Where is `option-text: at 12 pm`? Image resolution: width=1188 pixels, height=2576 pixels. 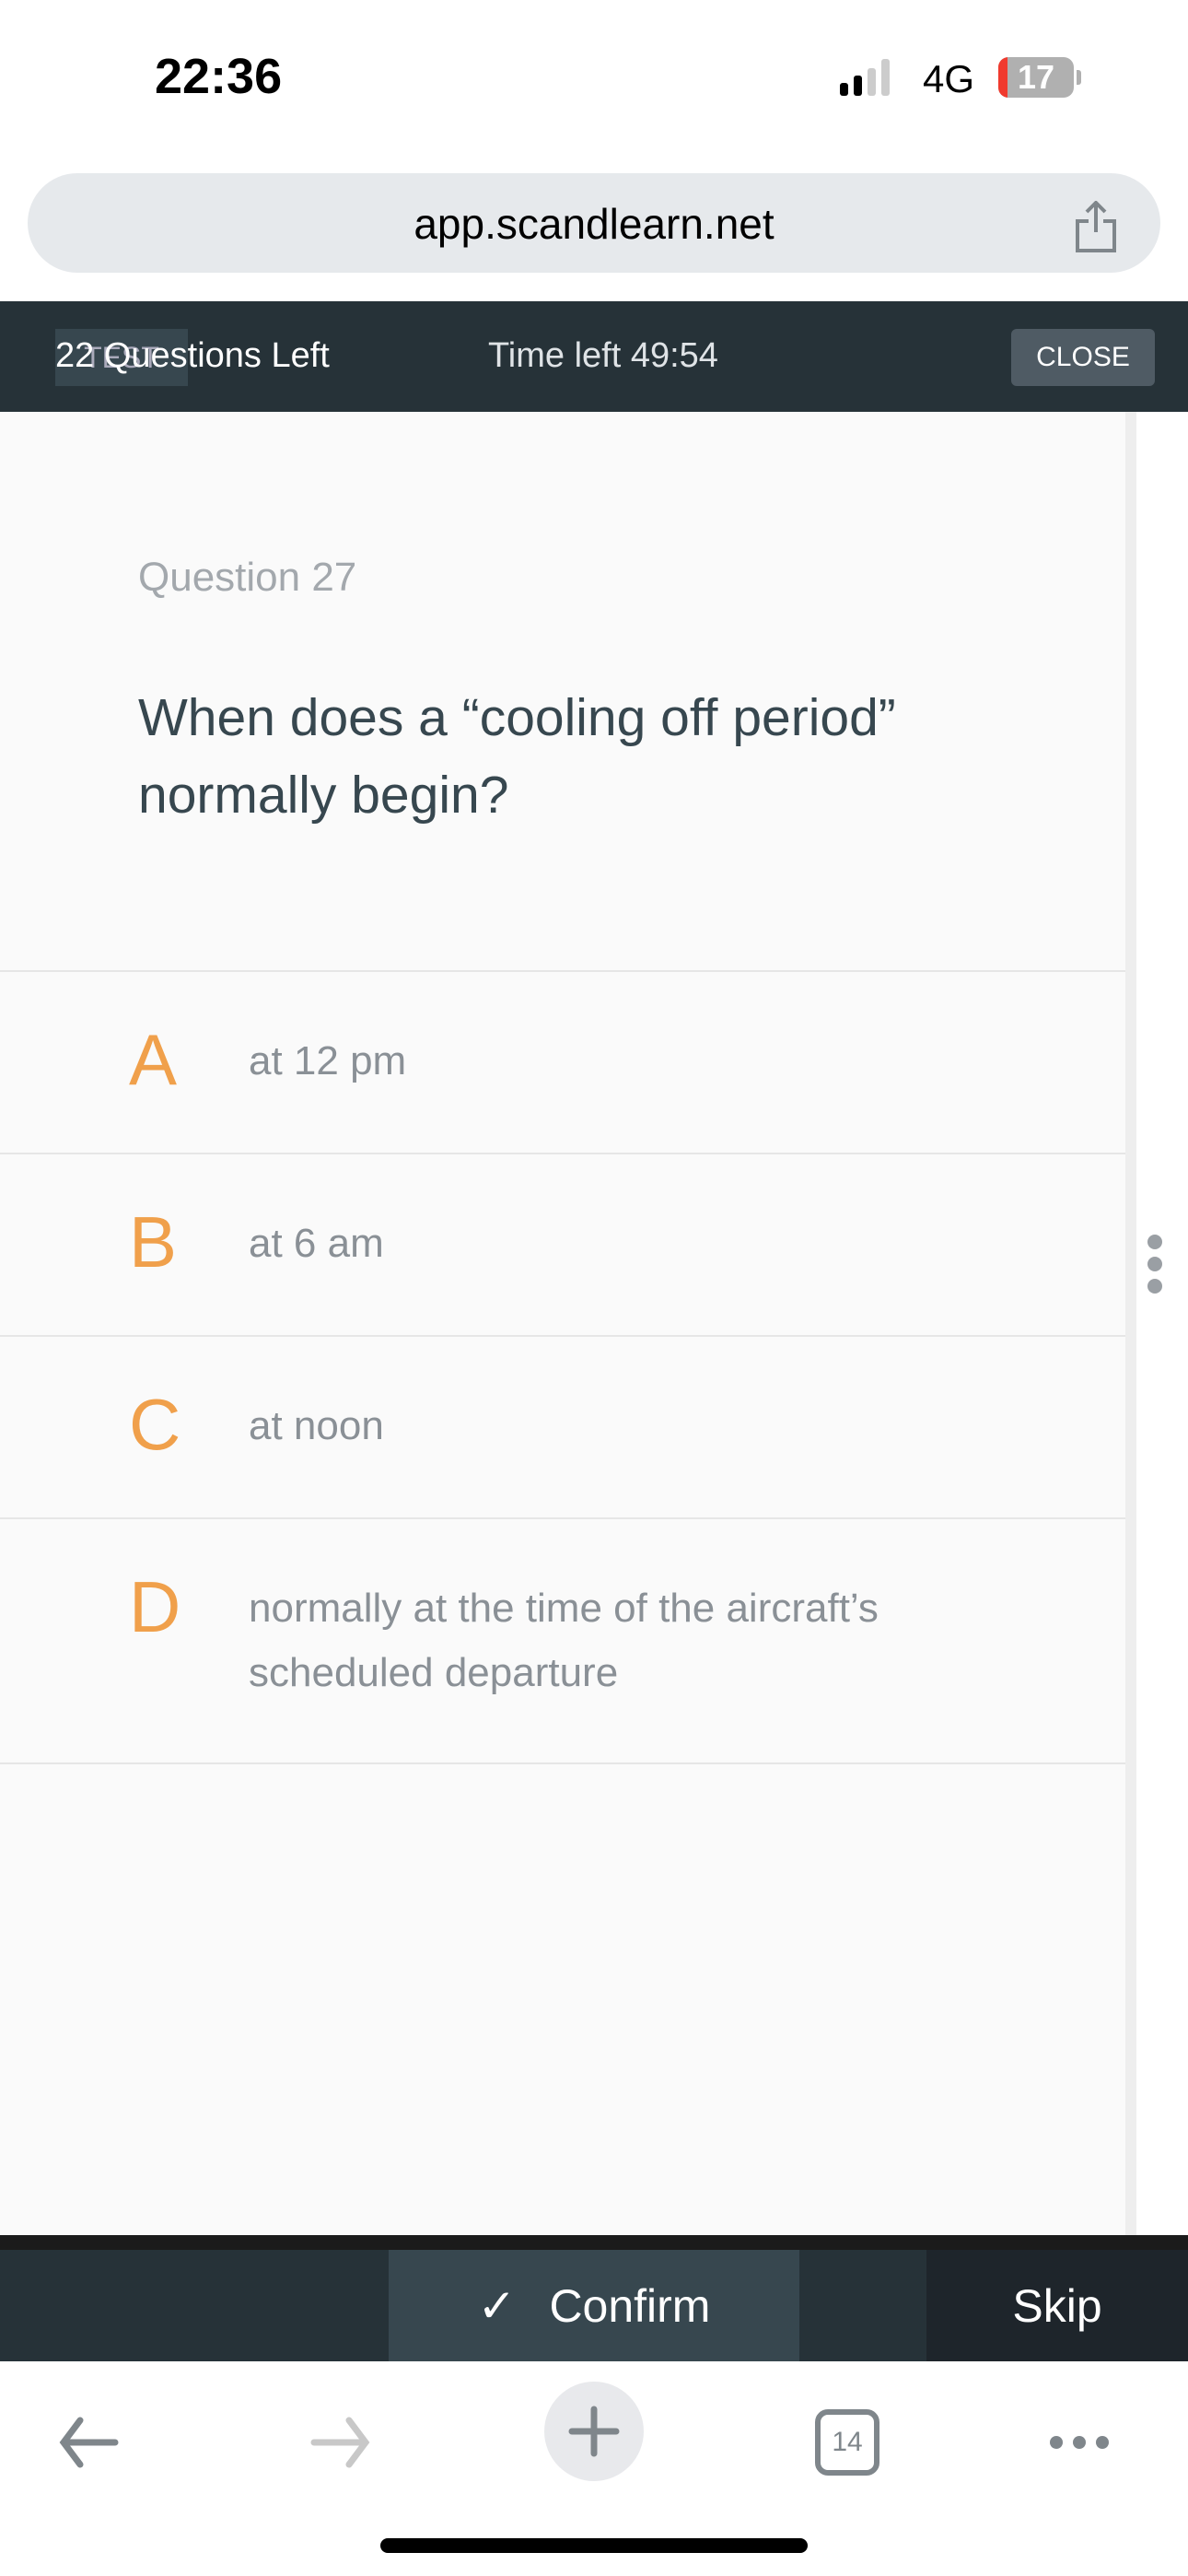 option-text: at 12 pm is located at coordinates (328, 1060).